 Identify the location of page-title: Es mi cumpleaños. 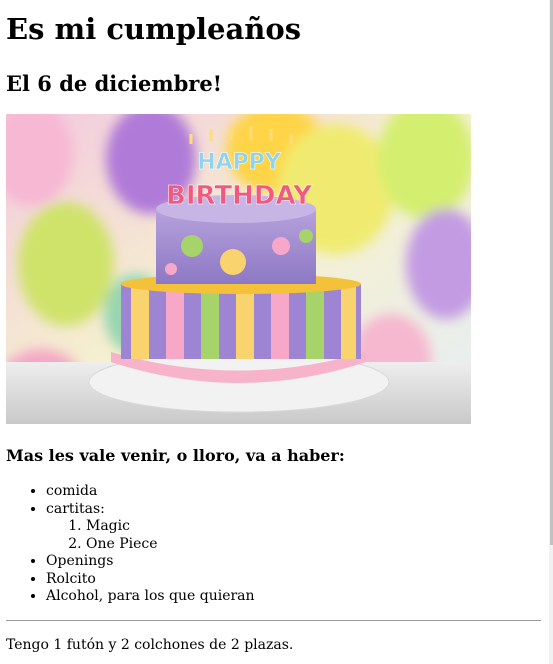
(154, 29).